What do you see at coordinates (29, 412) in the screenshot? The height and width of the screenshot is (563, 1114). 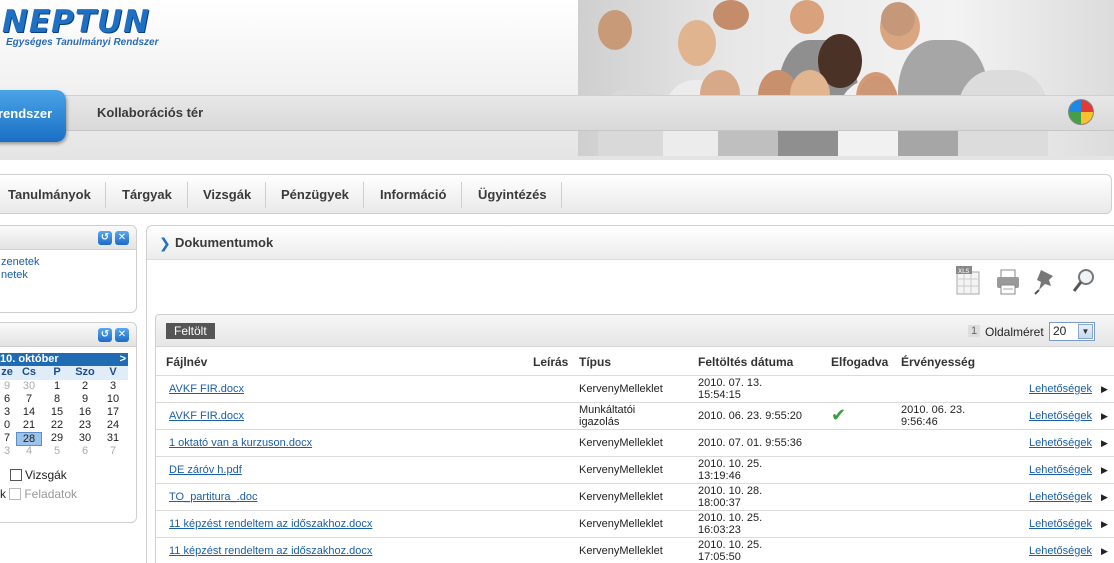 I see `calendar-day: 14` at bounding box center [29, 412].